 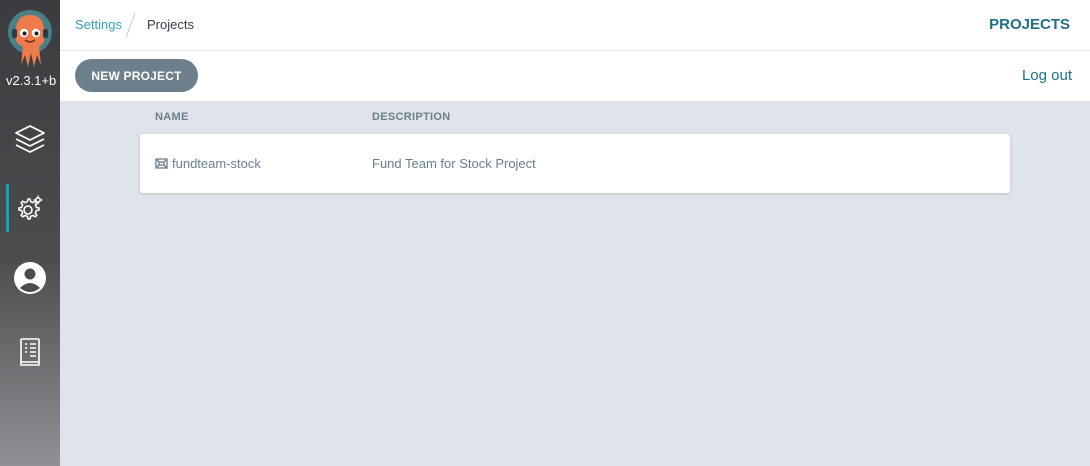 I want to click on project-name-cell: fundteam-stock, so click(x=208, y=163).